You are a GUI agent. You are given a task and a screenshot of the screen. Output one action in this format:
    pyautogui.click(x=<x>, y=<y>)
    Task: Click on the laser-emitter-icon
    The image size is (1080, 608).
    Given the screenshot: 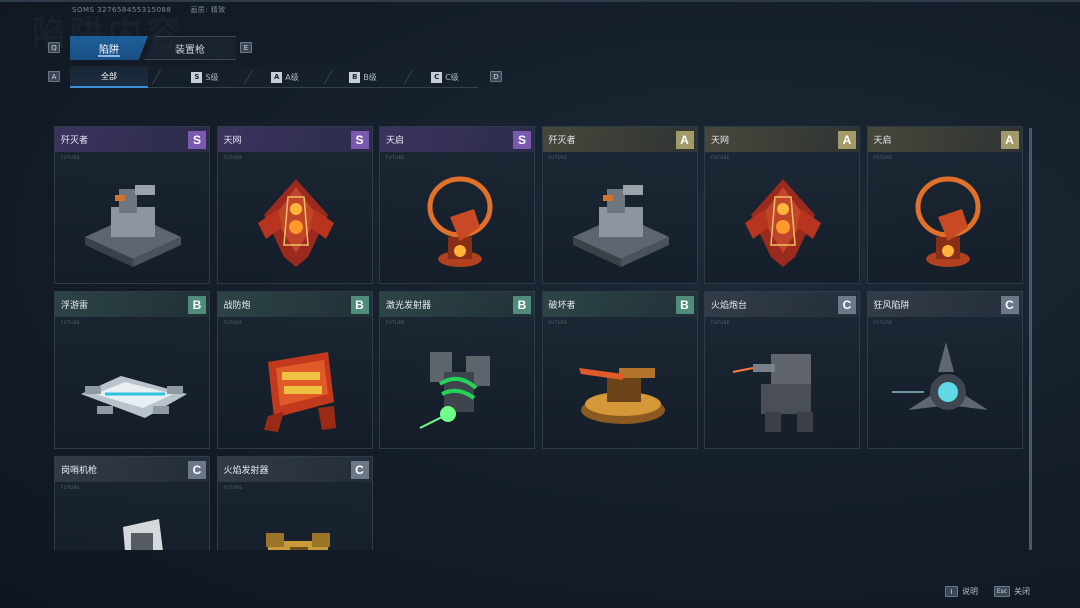 What is the action you would take?
    pyautogui.click(x=458, y=387)
    